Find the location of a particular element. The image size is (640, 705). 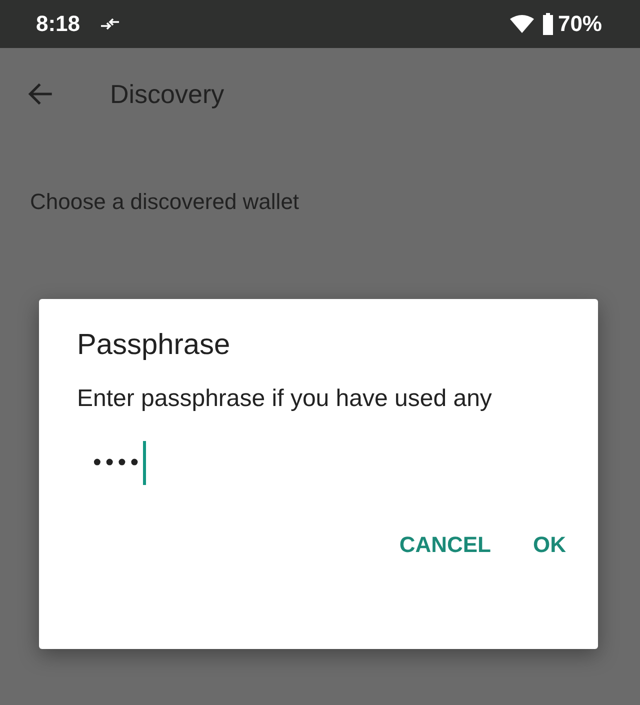

passphrase-field: •••• is located at coordinates (303, 463).